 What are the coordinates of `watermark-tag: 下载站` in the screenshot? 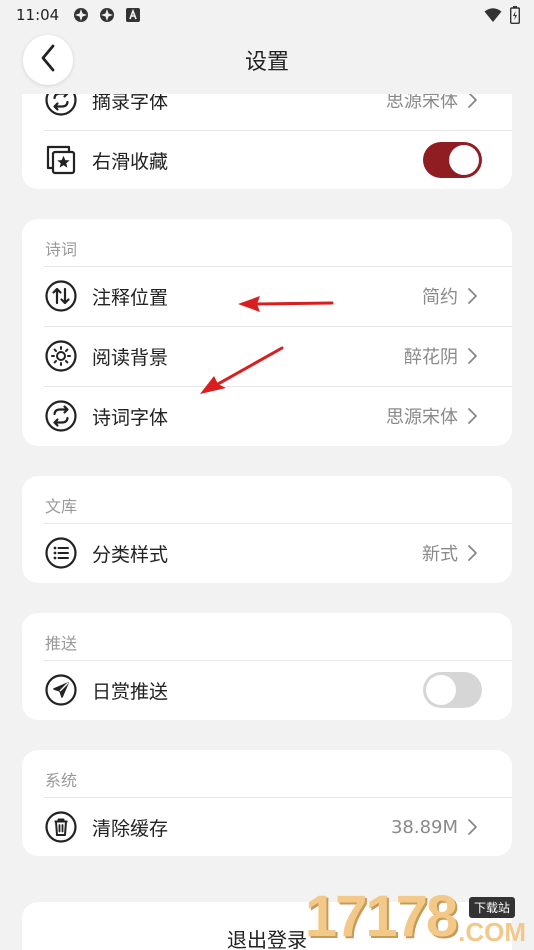 It's located at (492, 907).